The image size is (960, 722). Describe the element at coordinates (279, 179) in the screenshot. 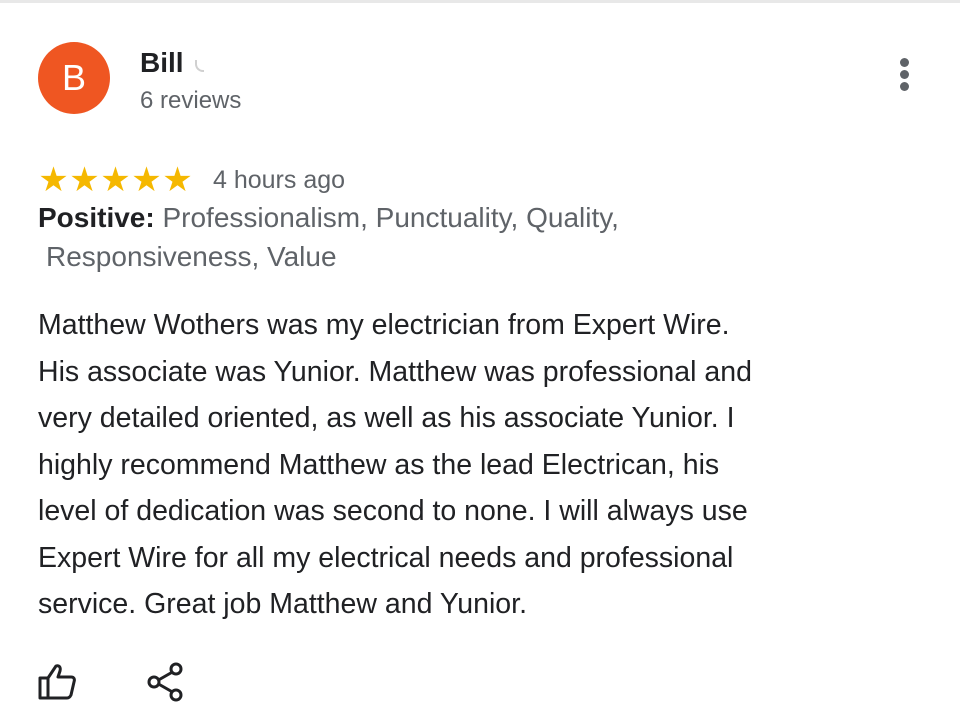

I see `review-time: 4 hours ago` at that location.